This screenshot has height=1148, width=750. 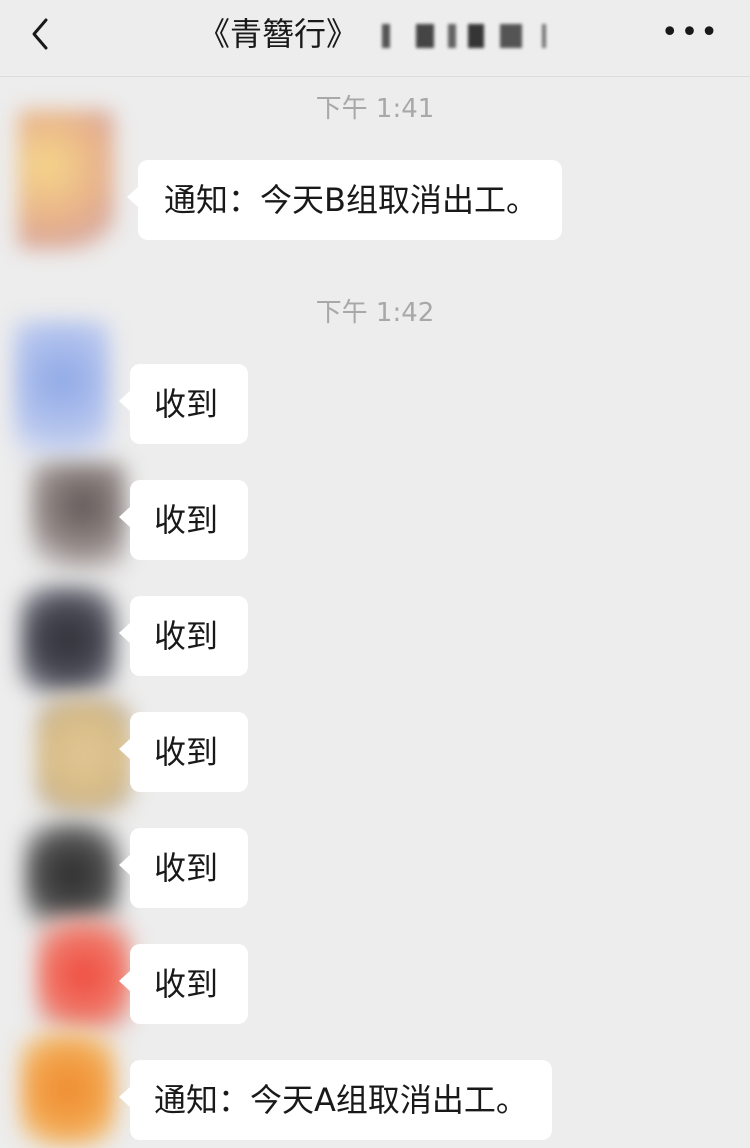 I want to click on message-timestamp: 下午 1:41, so click(x=375, y=109).